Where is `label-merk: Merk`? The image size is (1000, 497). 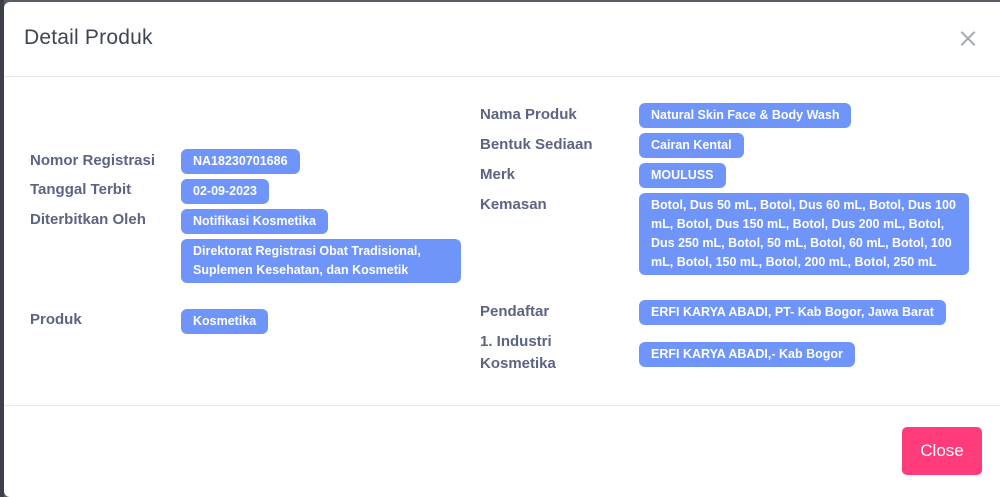
label-merk: Merk is located at coordinates (498, 174).